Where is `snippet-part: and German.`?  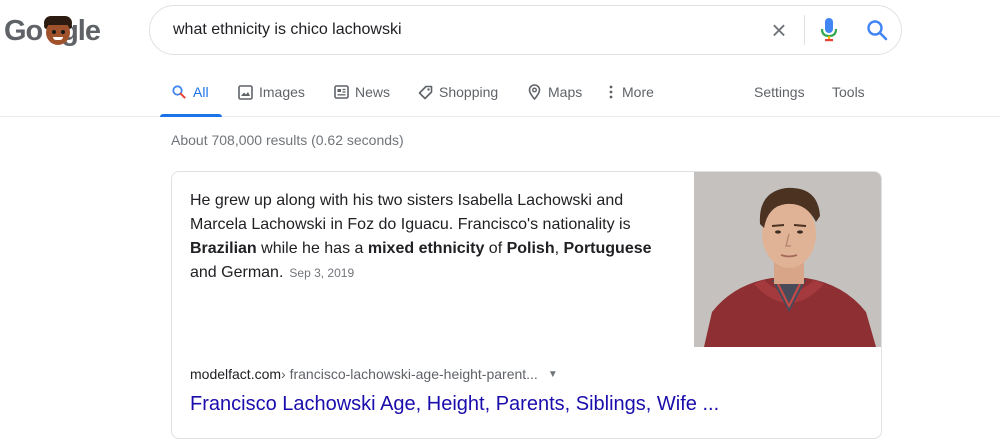
snippet-part: and German. is located at coordinates (237, 272).